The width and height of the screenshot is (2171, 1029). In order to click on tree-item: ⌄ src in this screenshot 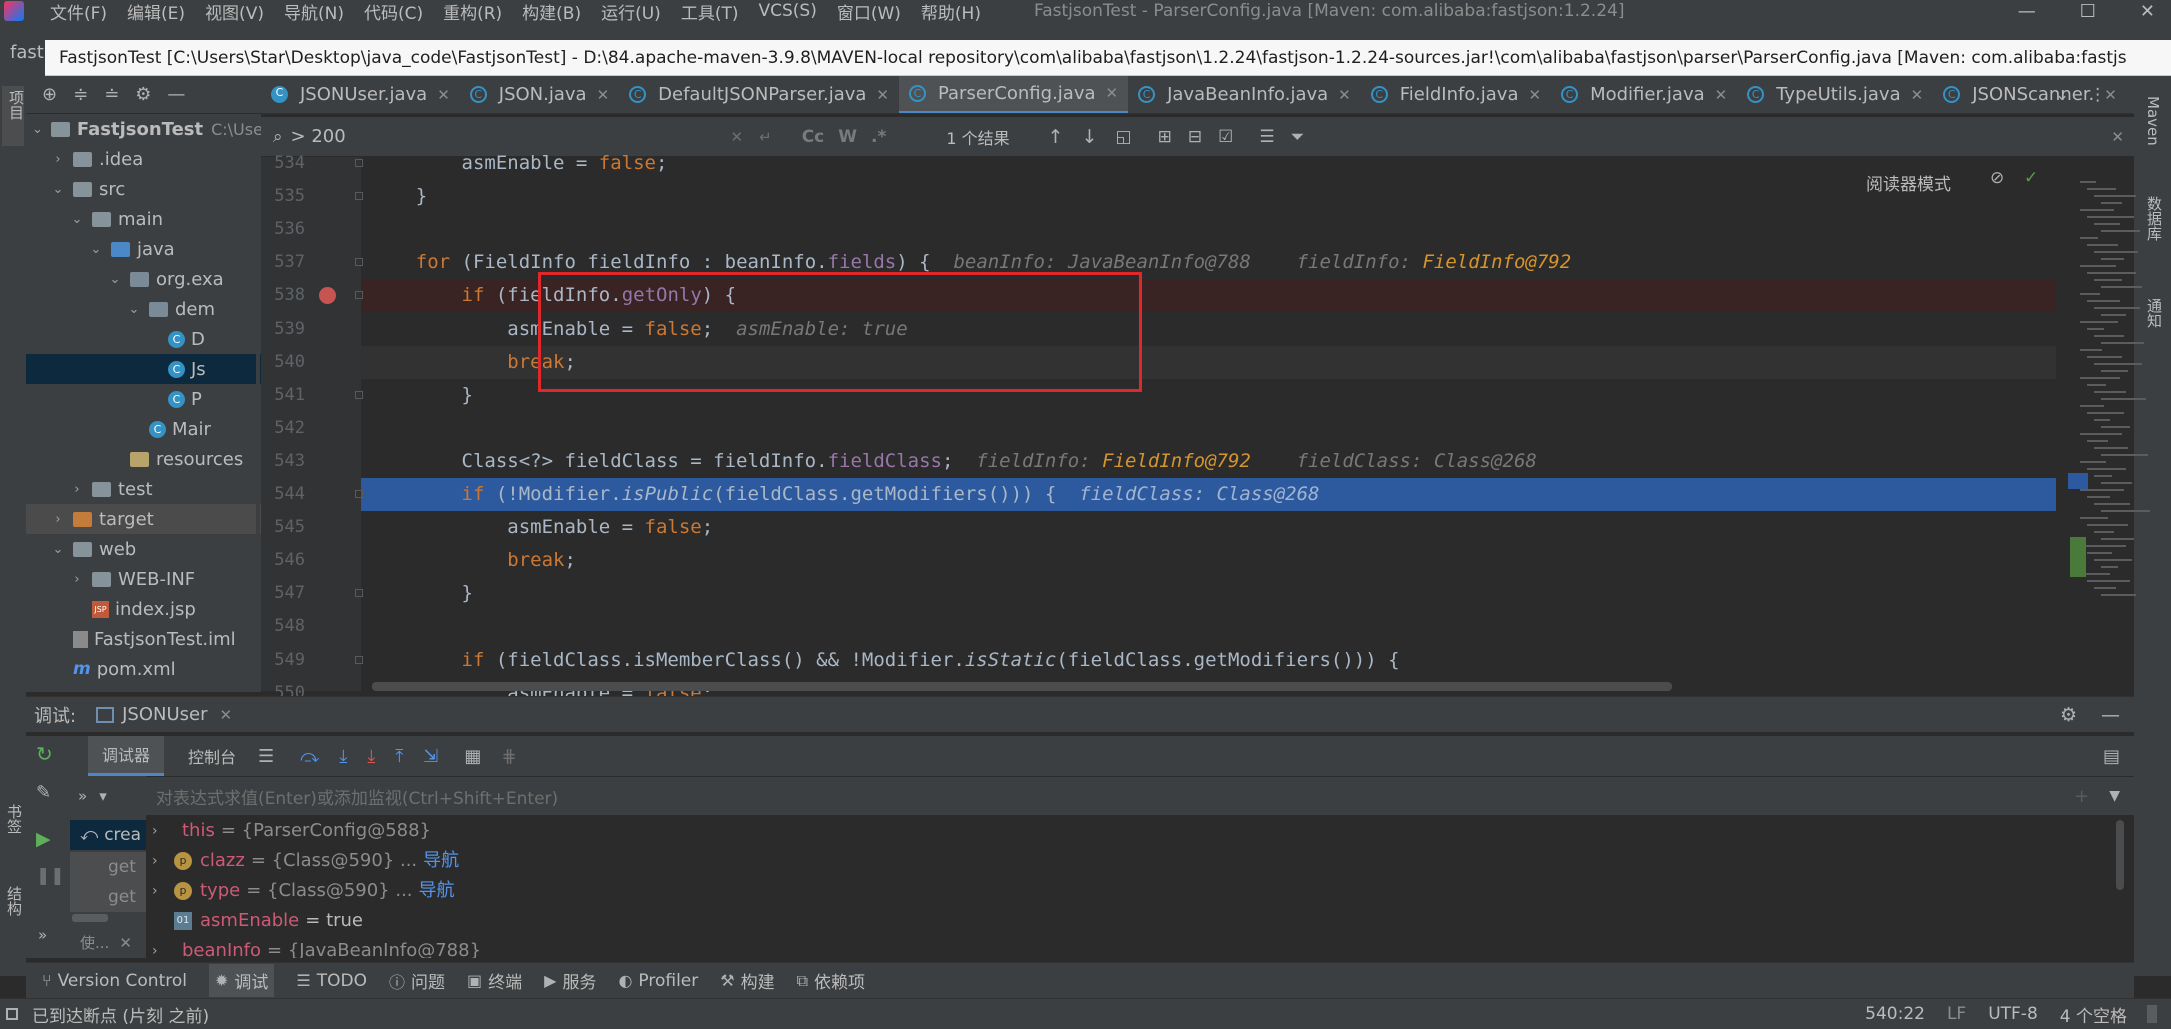, I will do `click(143, 189)`.